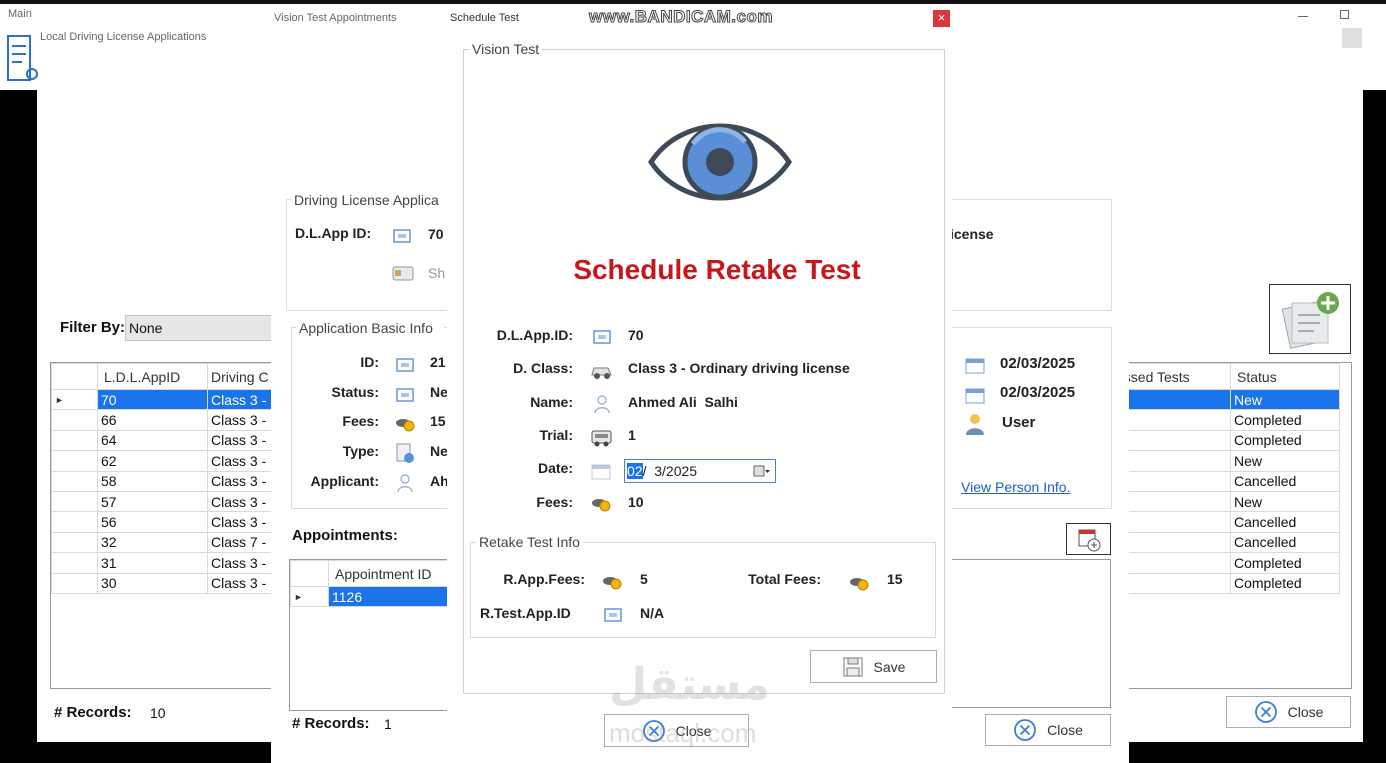 The width and height of the screenshot is (1386, 763). What do you see at coordinates (1048, 730) in the screenshot?
I see `vta-close-button: Close` at bounding box center [1048, 730].